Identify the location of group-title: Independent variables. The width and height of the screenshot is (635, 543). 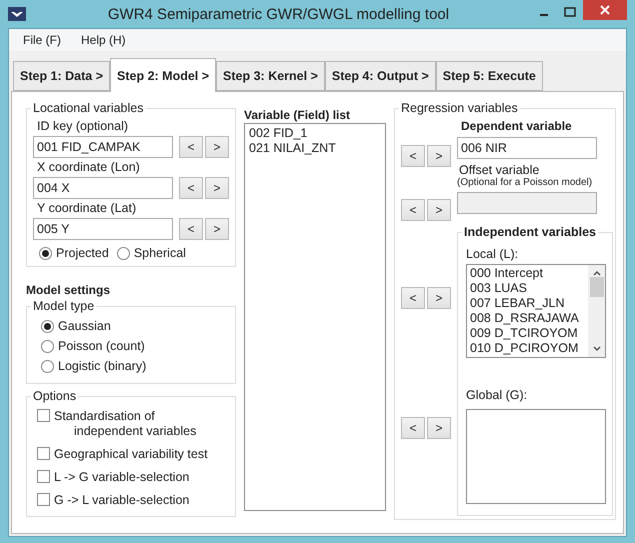
(530, 232).